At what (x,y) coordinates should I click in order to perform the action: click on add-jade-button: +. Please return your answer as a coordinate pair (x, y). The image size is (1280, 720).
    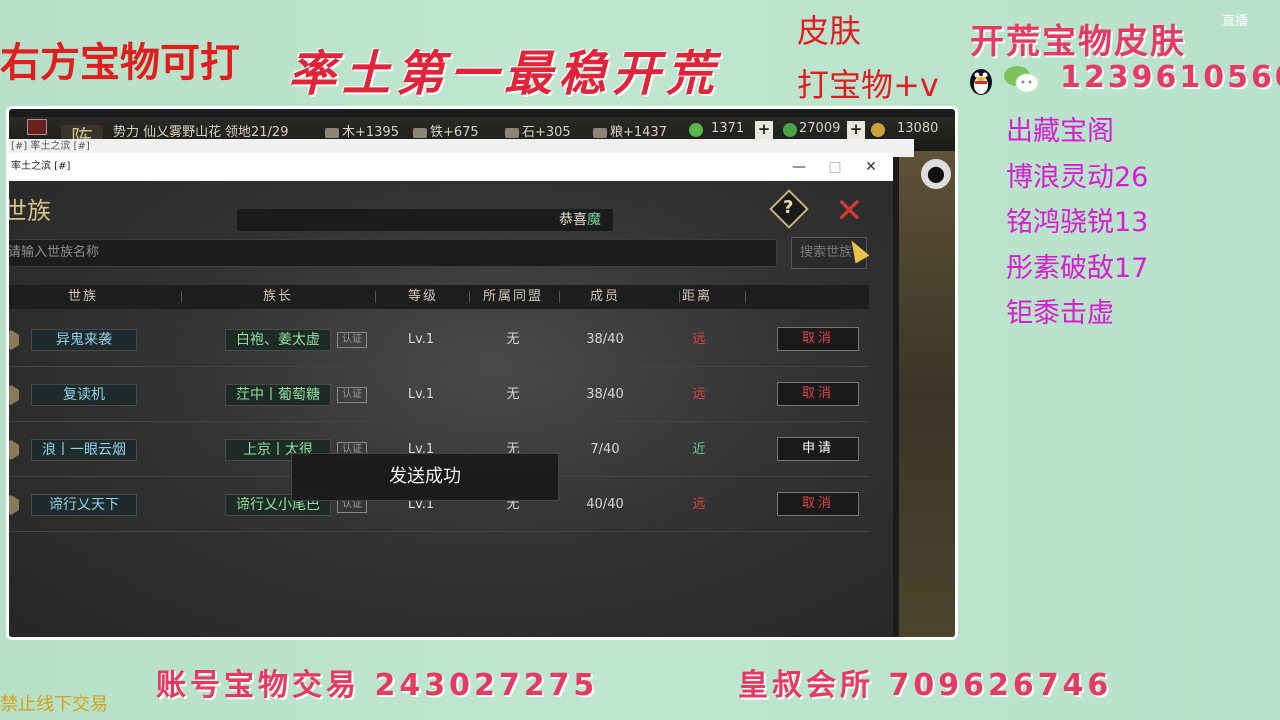
    Looking at the image, I should click on (764, 130).